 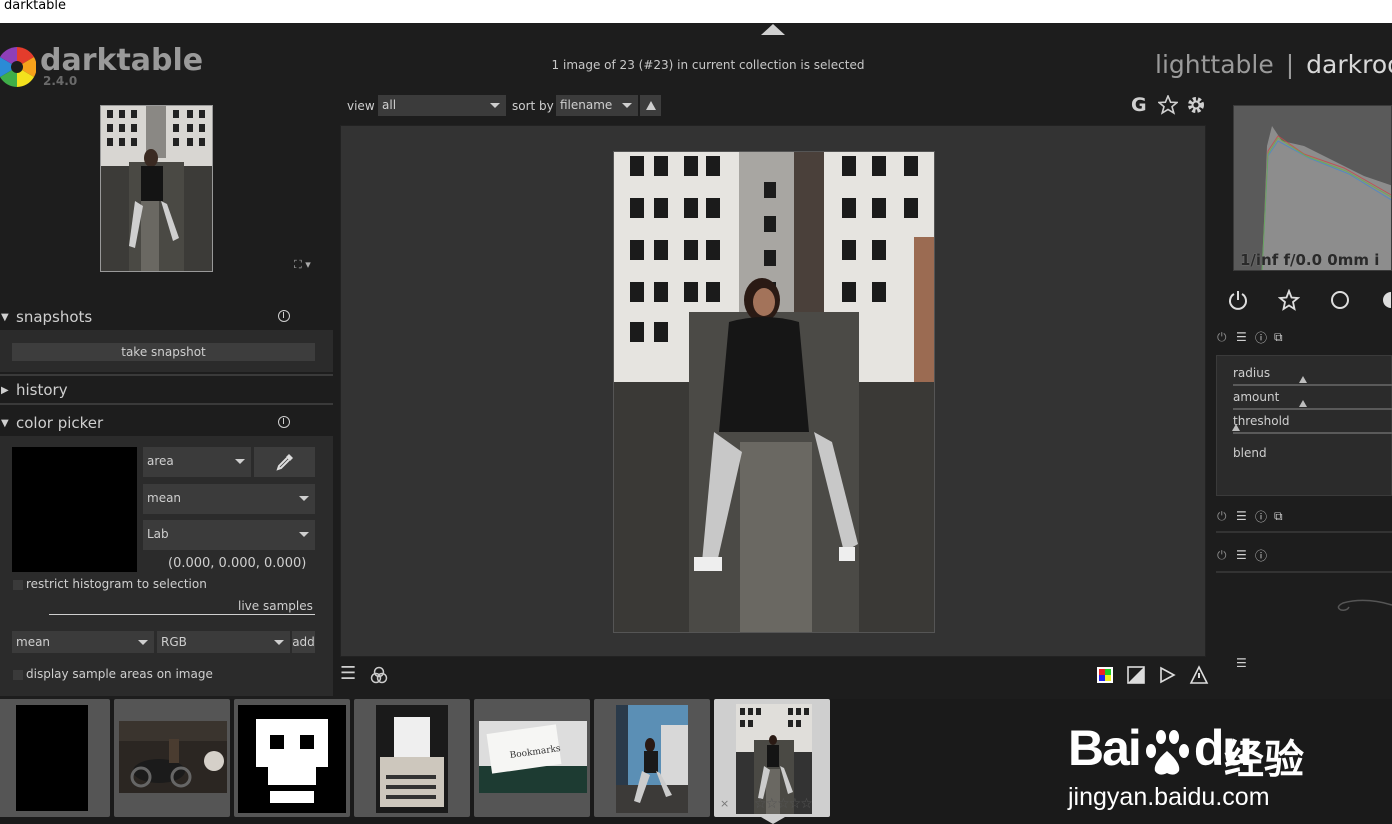 I want to click on sort-order-button, so click(x=650, y=105).